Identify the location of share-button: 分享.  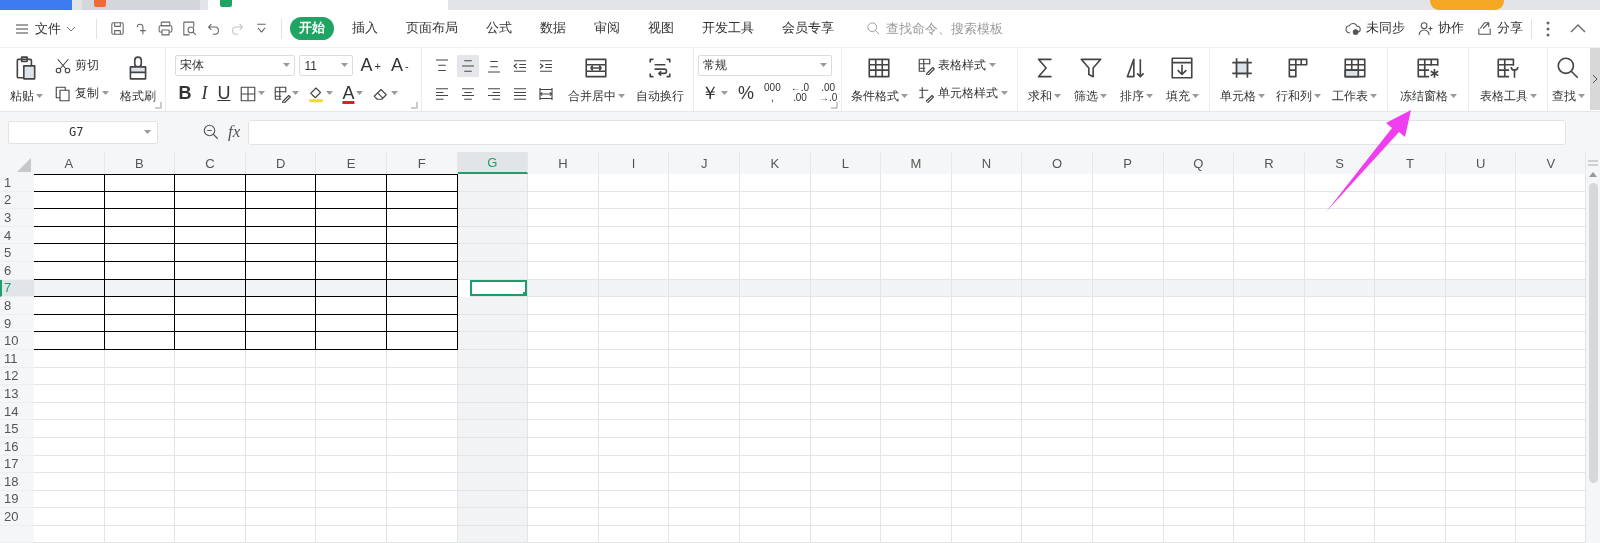
(1499, 28).